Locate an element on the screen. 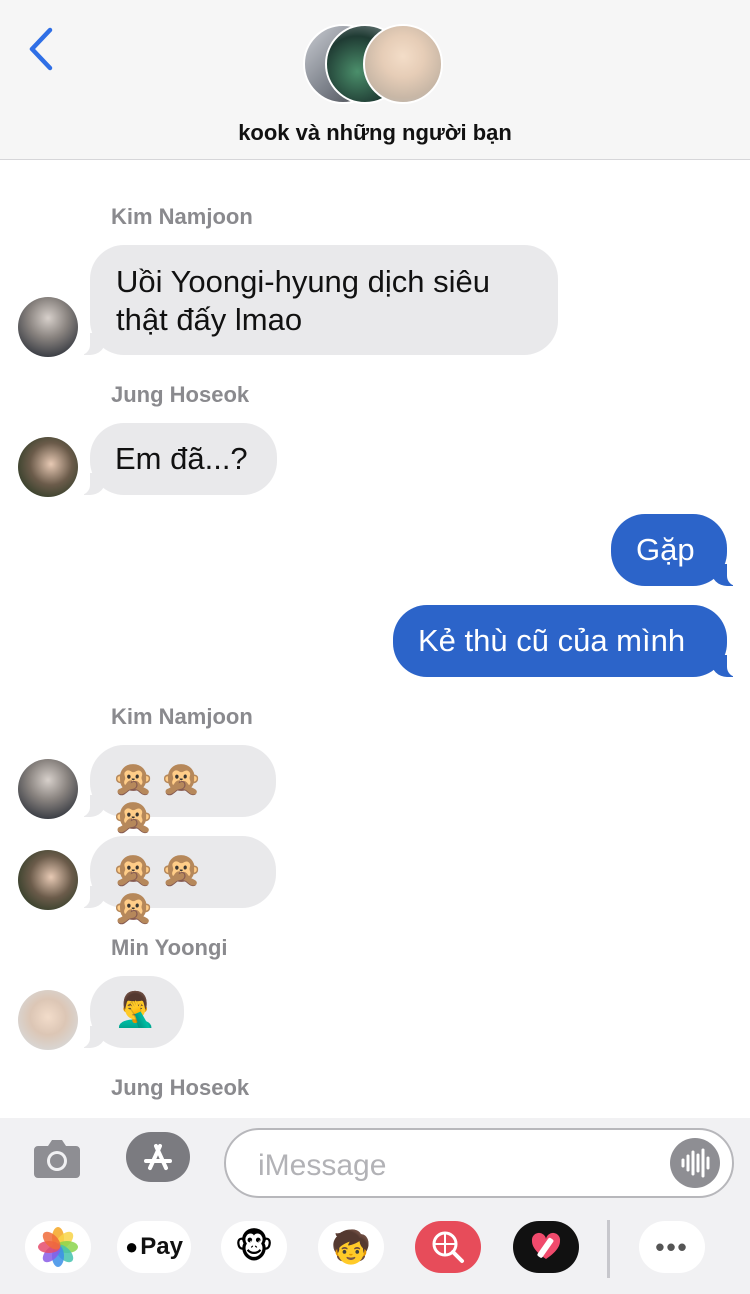  heart-icon is located at coordinates (546, 1245).